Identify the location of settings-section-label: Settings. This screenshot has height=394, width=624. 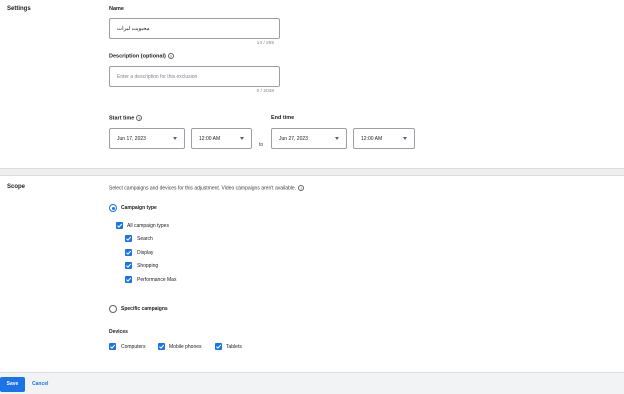
(19, 9).